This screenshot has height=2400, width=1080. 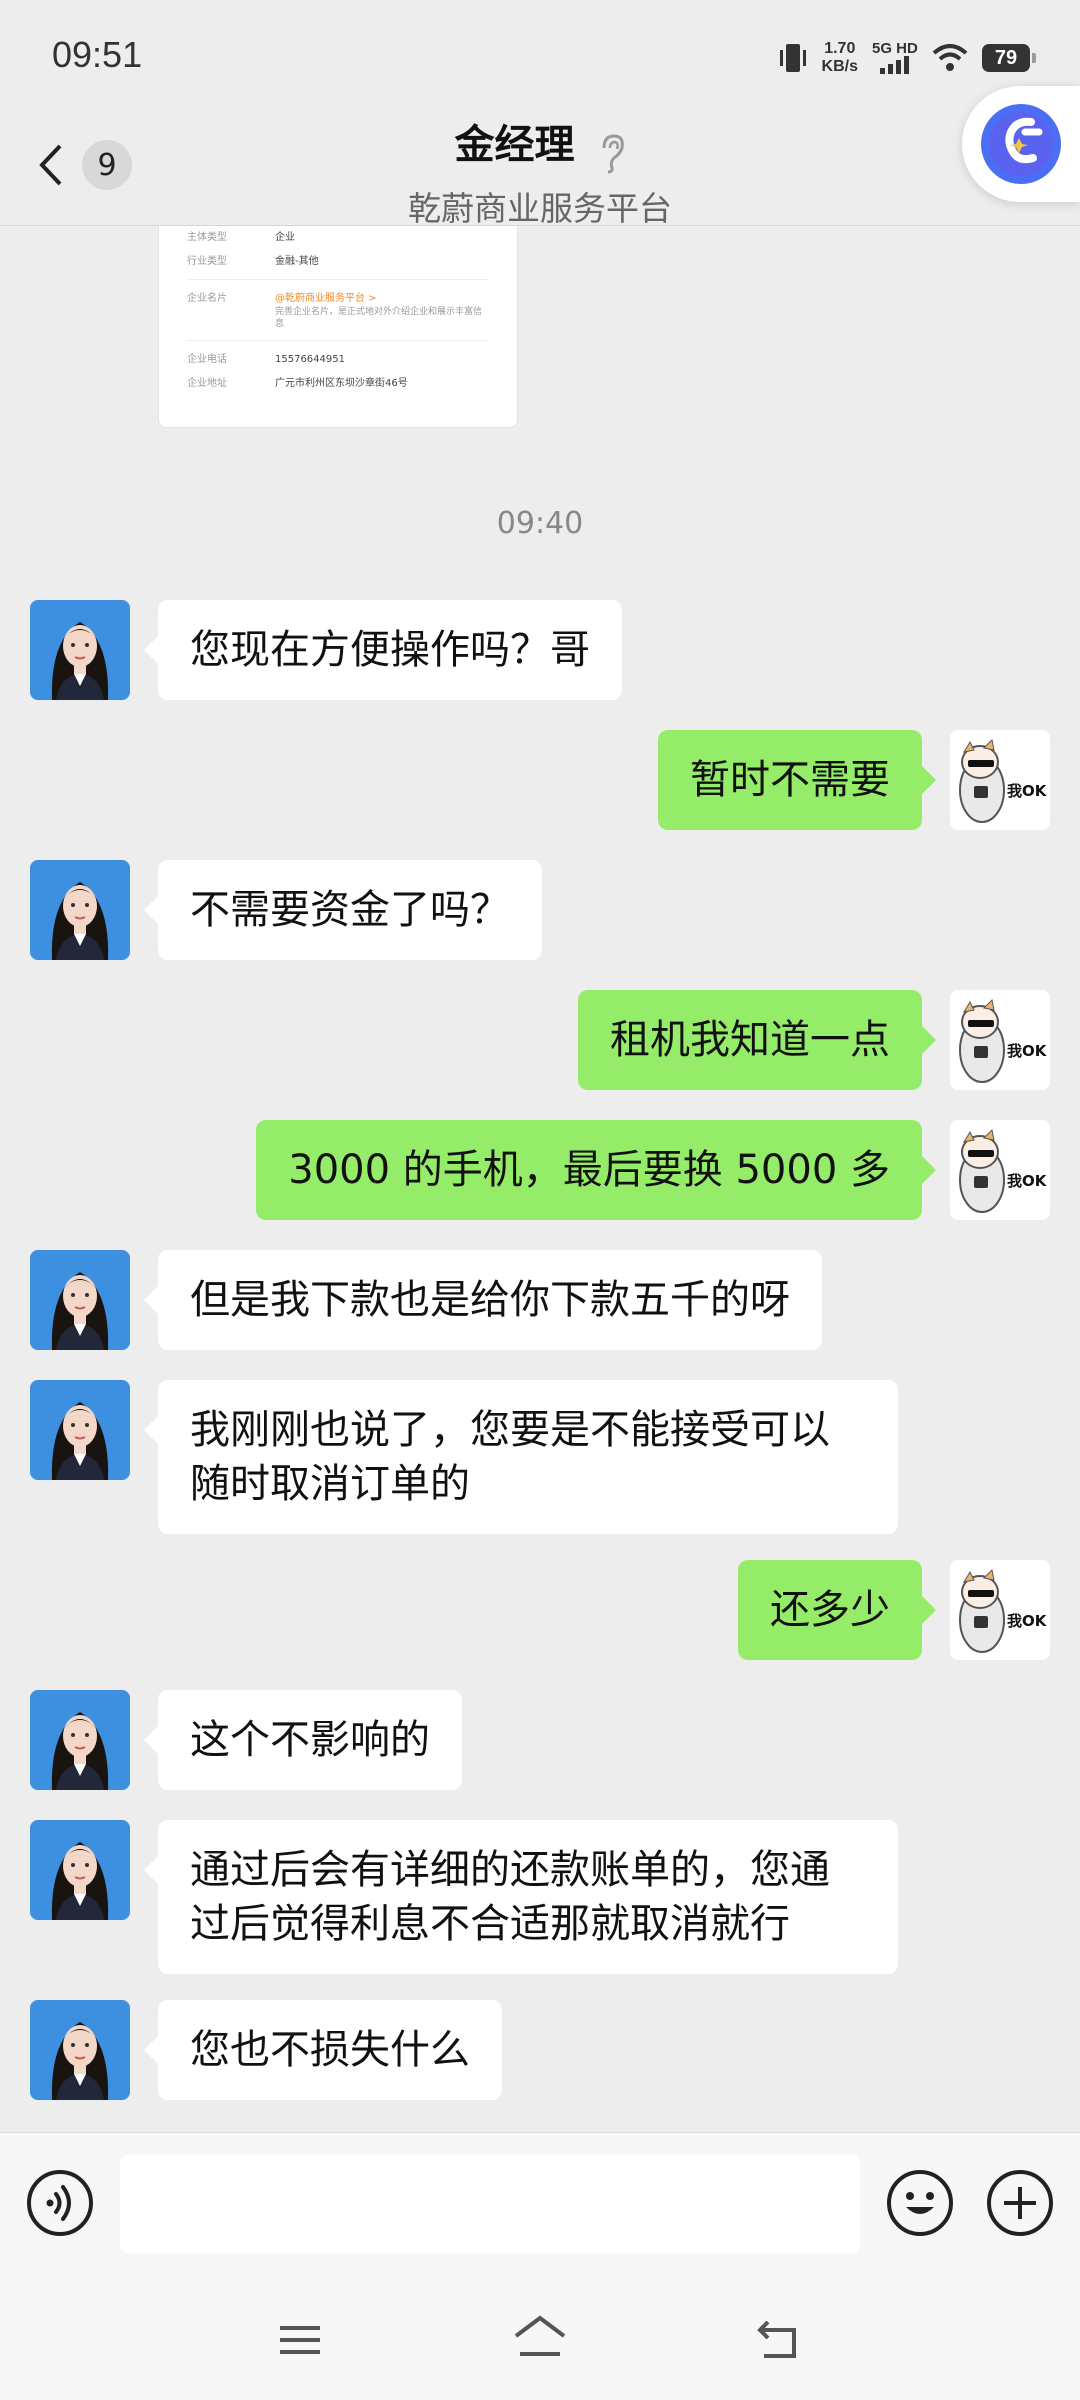 What do you see at coordinates (207, 261) in the screenshot?
I see `card-row-key: 行业类型` at bounding box center [207, 261].